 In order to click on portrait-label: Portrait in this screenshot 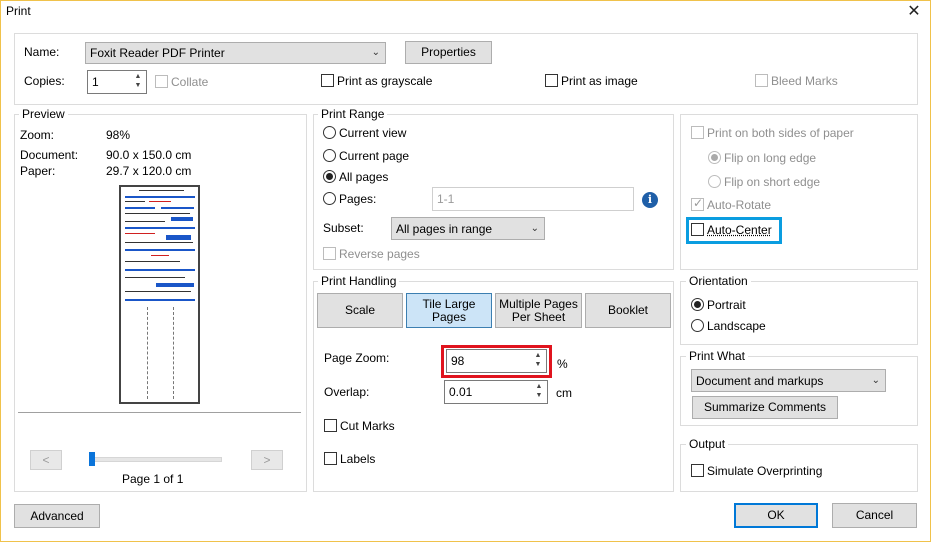, I will do `click(726, 305)`.